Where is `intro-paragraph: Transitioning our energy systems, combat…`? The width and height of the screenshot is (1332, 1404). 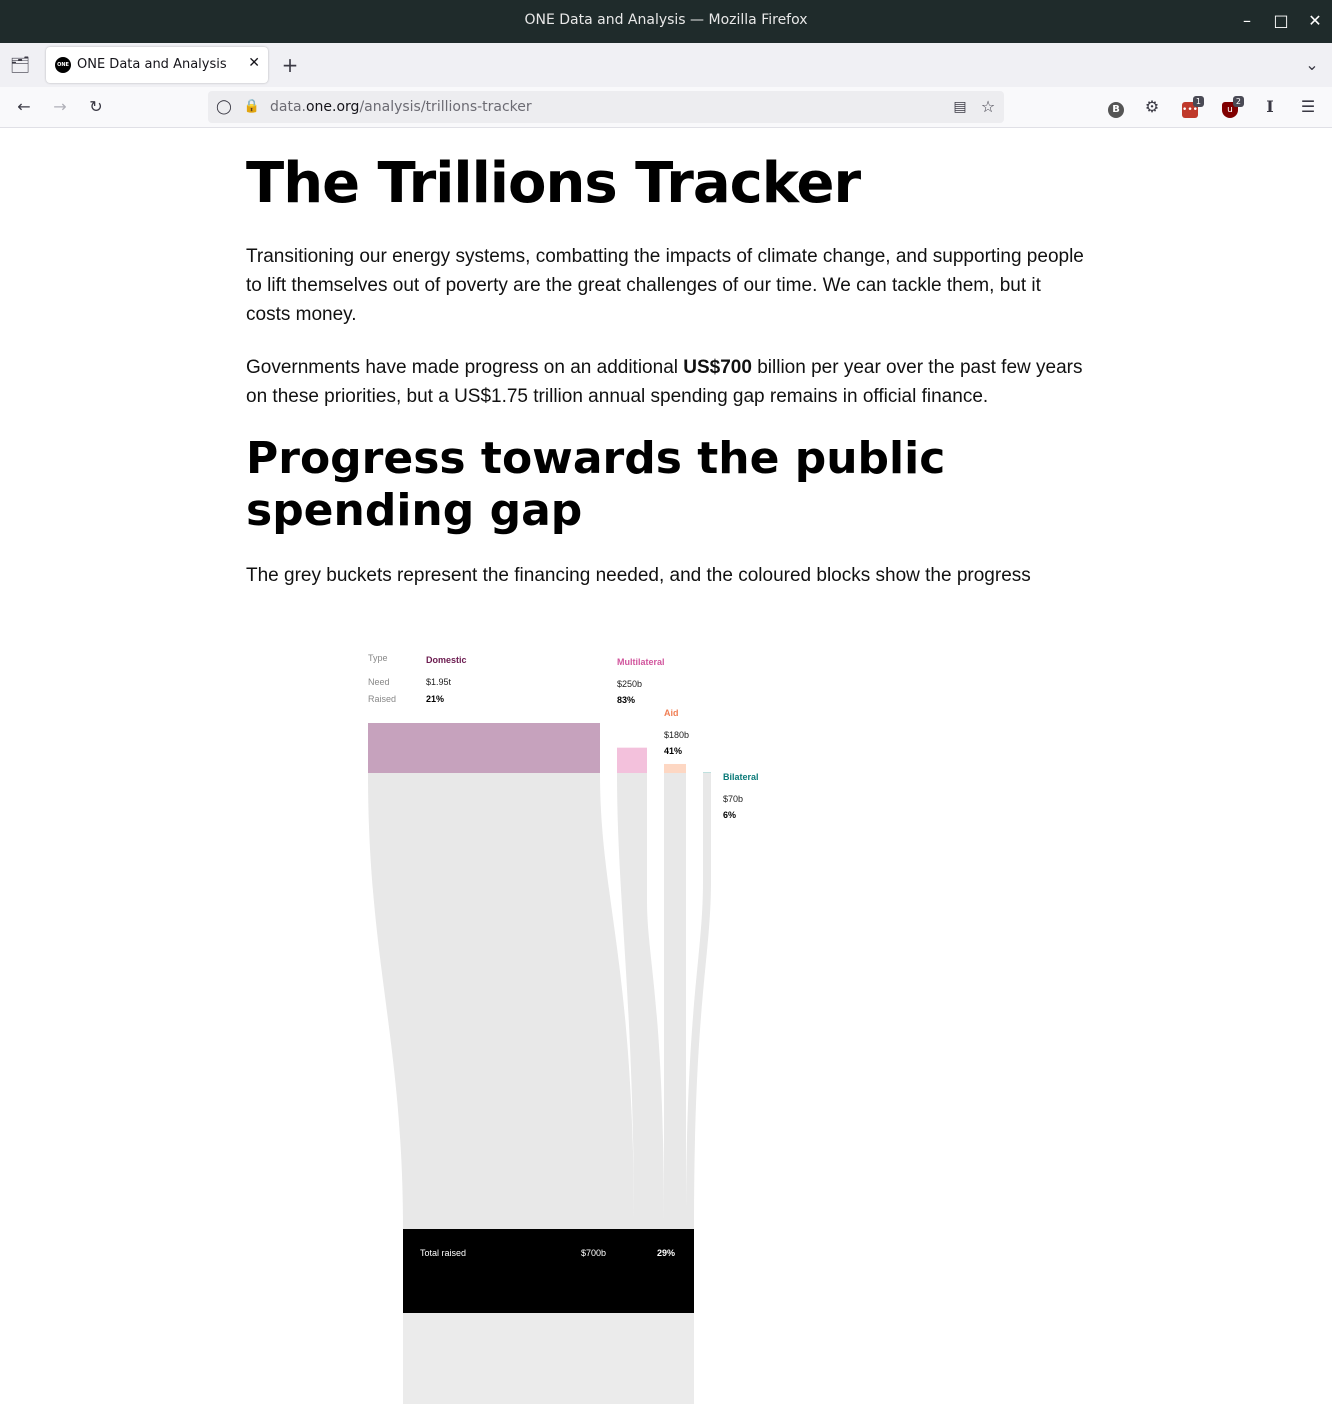 intro-paragraph: Transitioning our energy systems, combat… is located at coordinates (665, 285).